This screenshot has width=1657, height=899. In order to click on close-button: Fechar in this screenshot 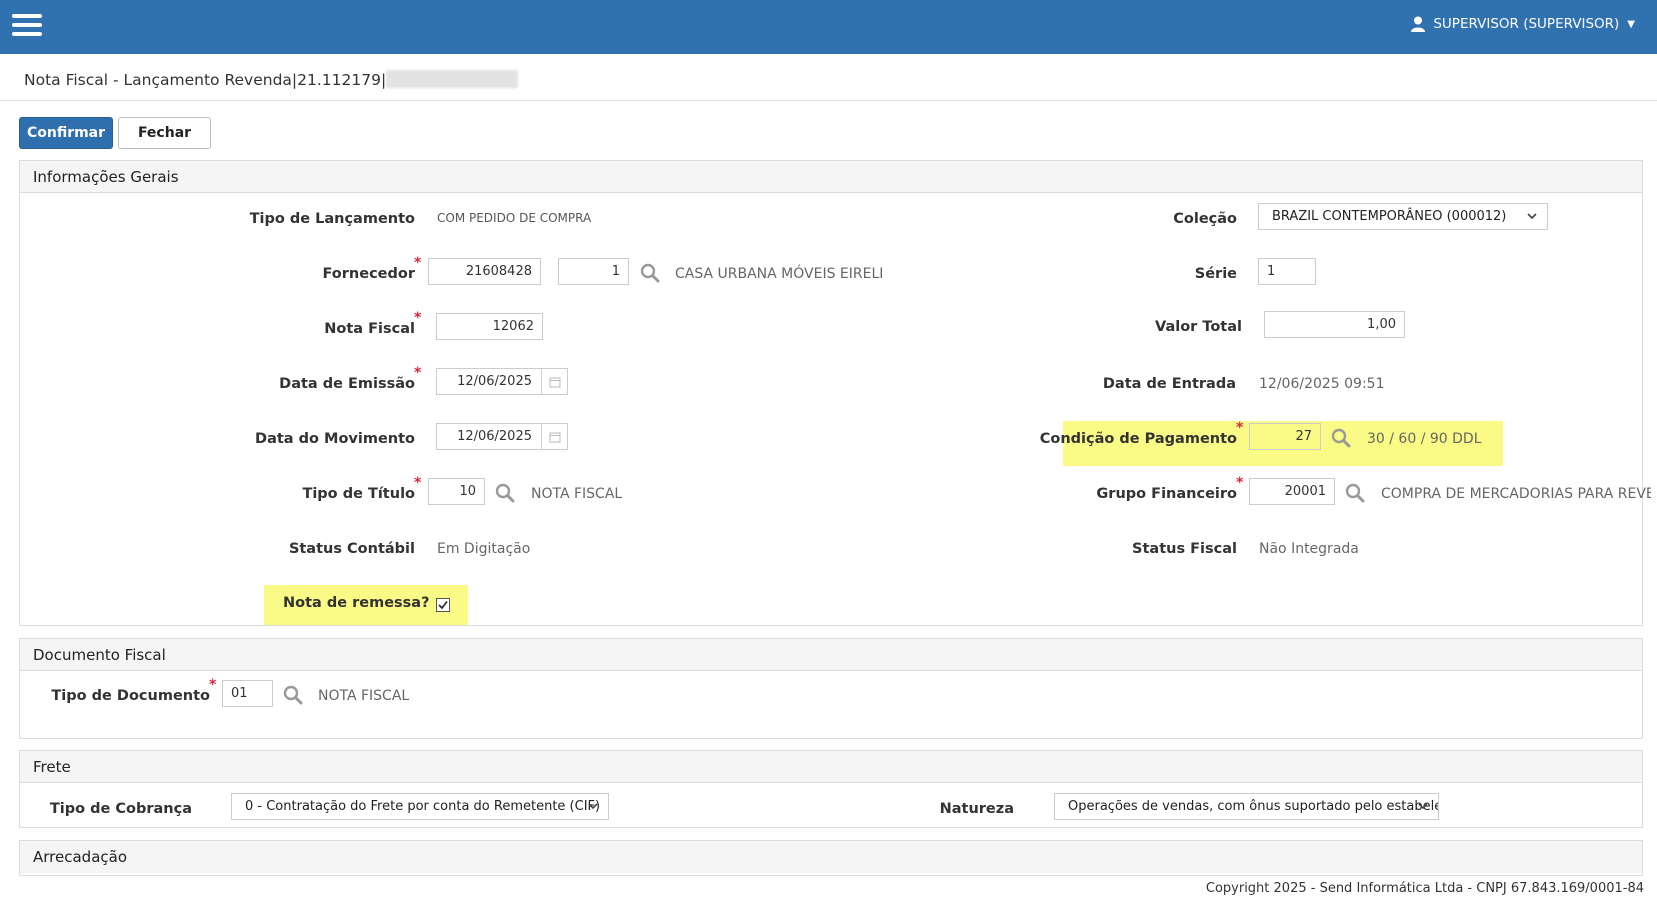, I will do `click(164, 133)`.